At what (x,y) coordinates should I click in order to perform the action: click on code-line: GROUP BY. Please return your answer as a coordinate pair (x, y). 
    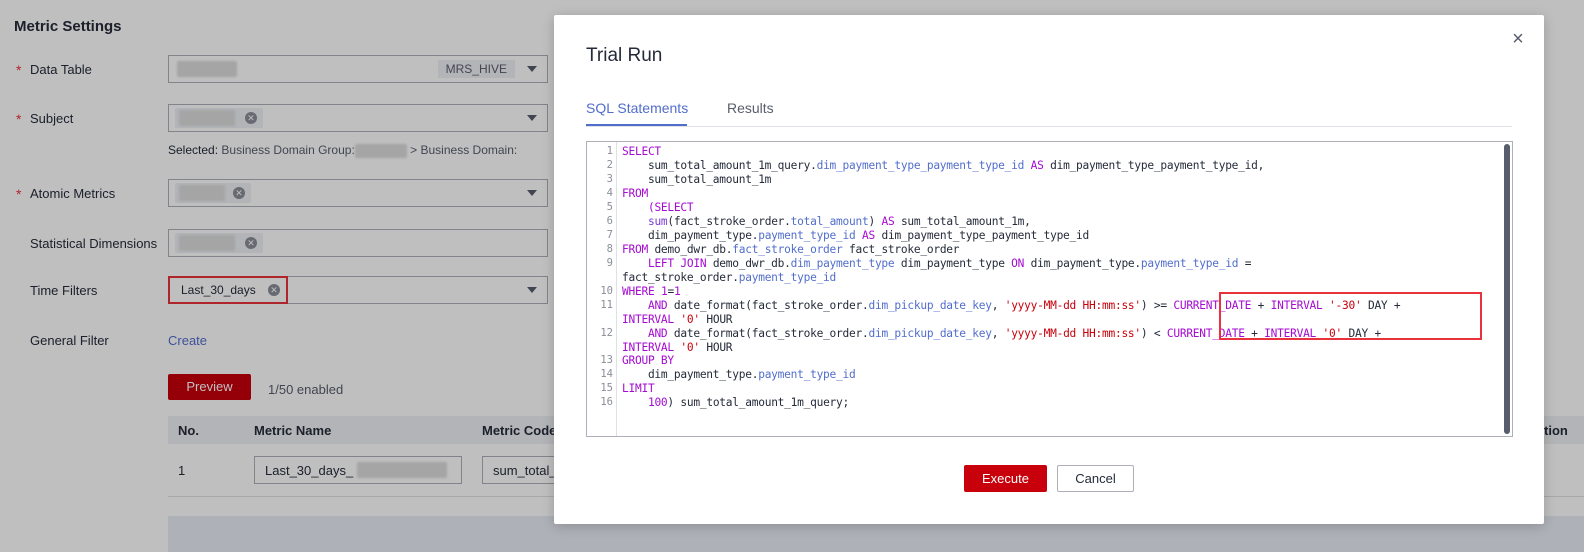
    Looking at the image, I should click on (648, 360).